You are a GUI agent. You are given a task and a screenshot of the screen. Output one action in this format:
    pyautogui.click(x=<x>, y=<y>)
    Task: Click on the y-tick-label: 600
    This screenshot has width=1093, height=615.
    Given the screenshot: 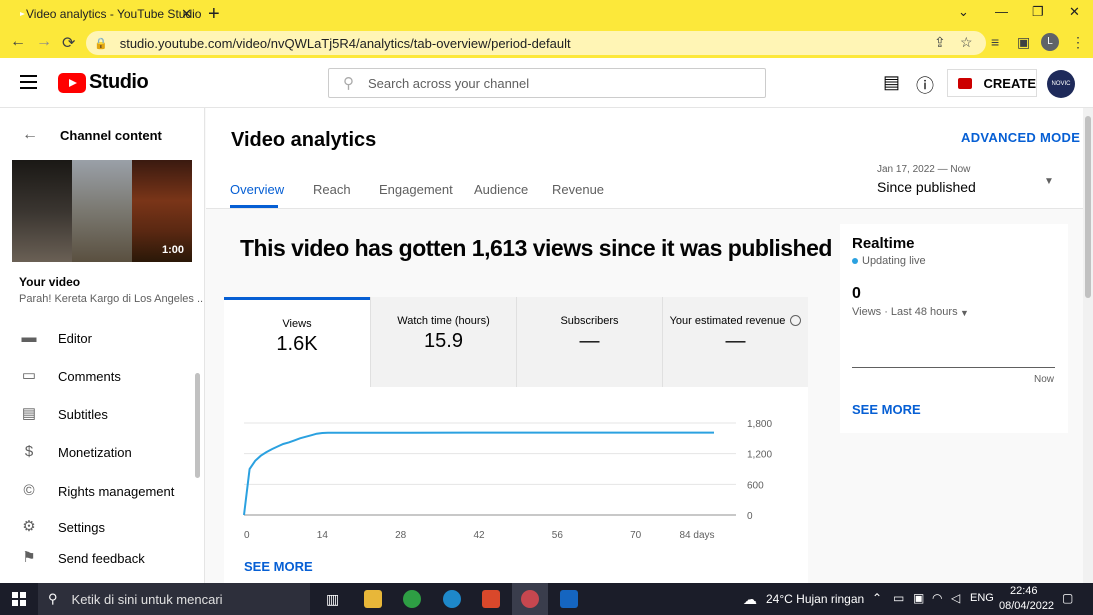 What is the action you would take?
    pyautogui.click(x=755, y=485)
    